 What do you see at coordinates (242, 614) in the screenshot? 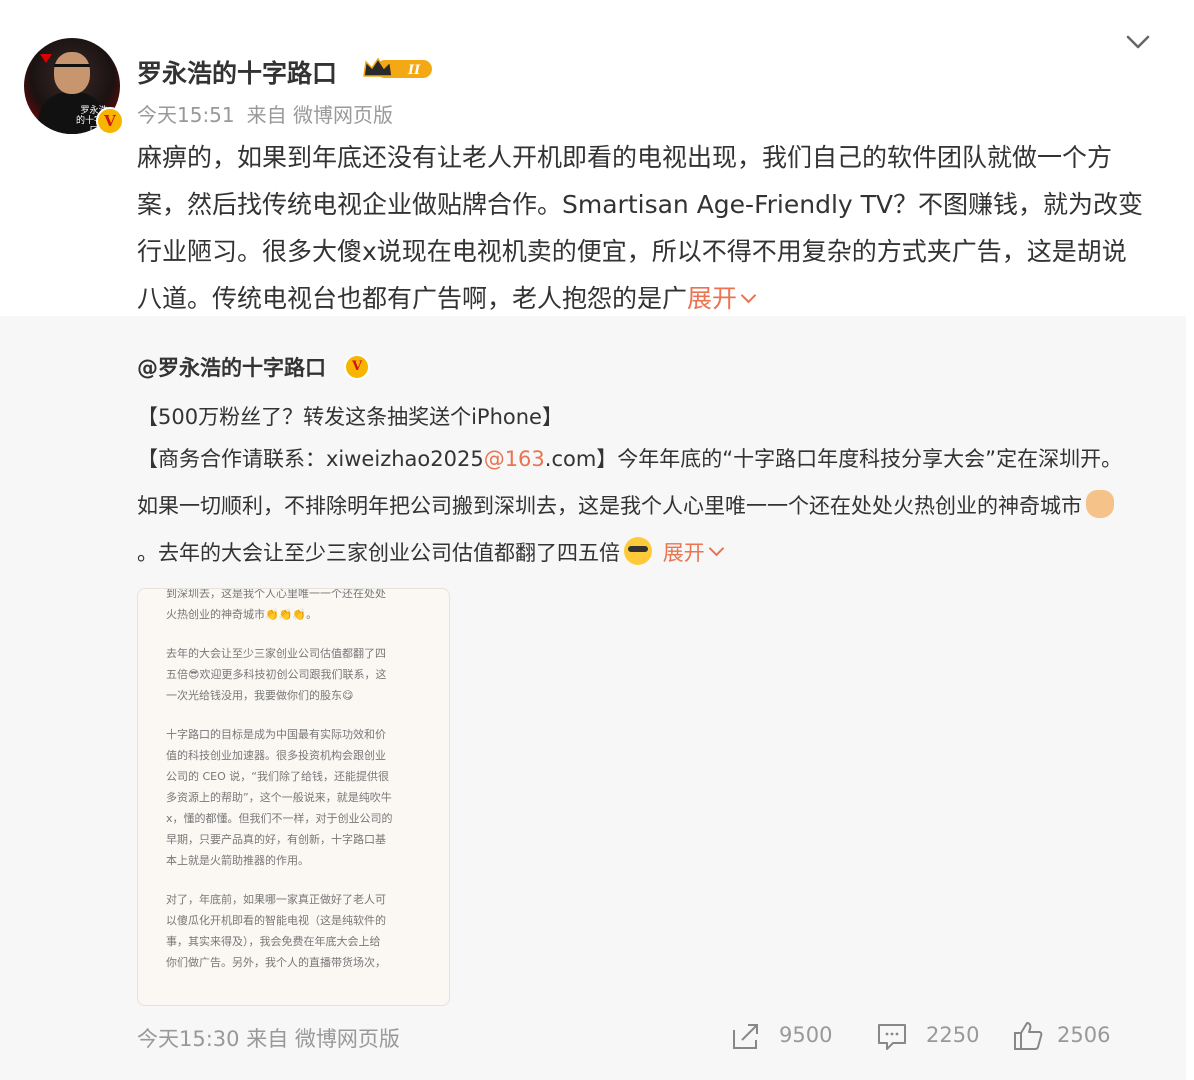
I see `image-text-line: 火热创业的神奇城市👏👏👏。` at bounding box center [242, 614].